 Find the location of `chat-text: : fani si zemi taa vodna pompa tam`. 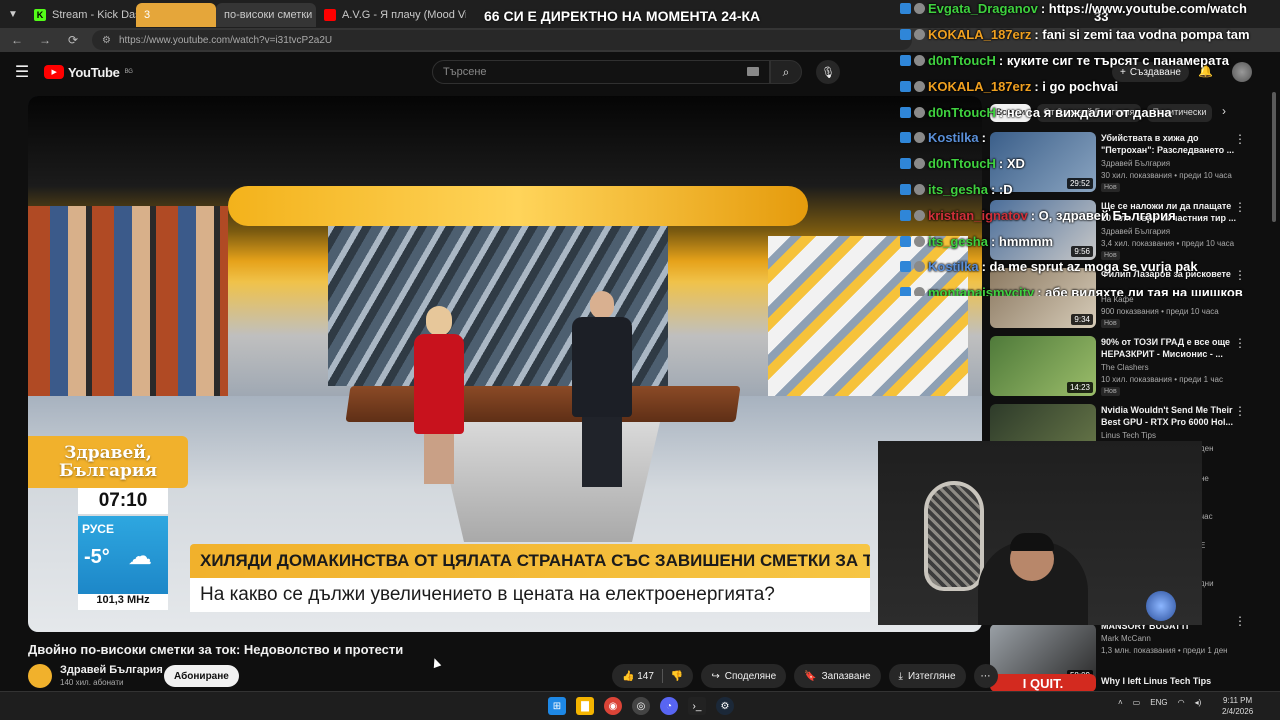

chat-text: : fani si zemi taa vodna pompa tam is located at coordinates (1142, 35).